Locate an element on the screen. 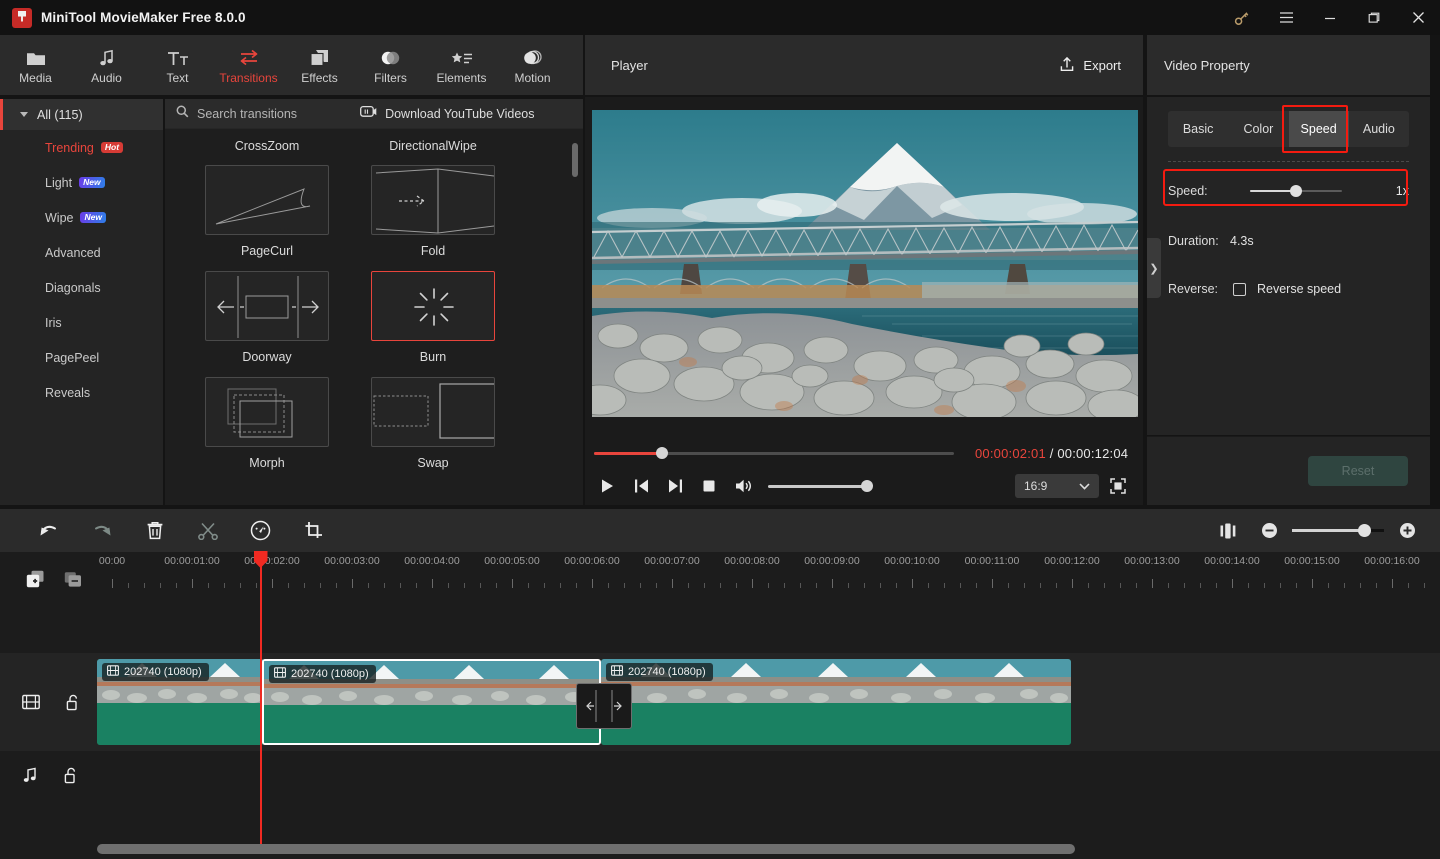  timeline-zoom-slider is located at coordinates (1338, 530).